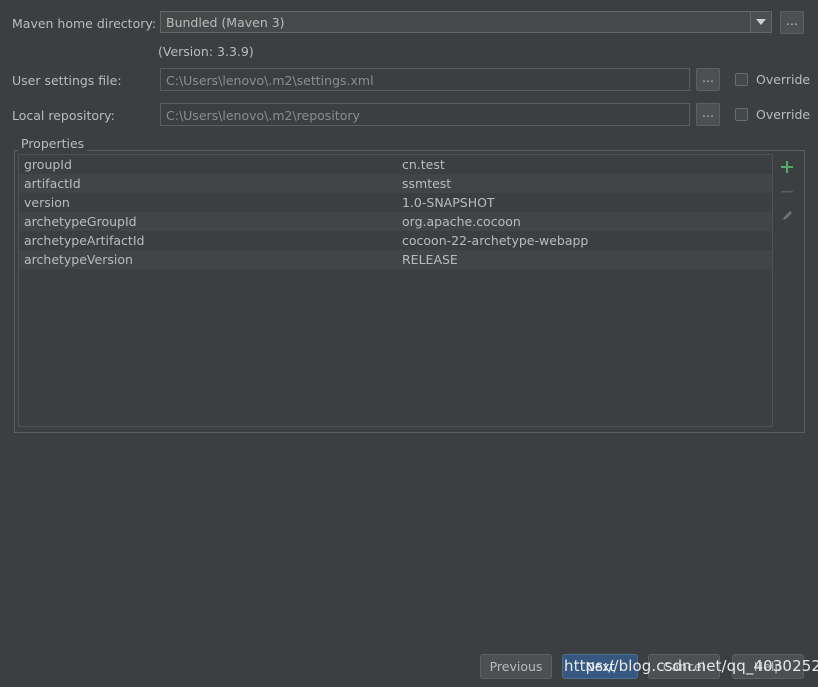 The width and height of the screenshot is (818, 687). Describe the element at coordinates (461, 221) in the screenshot. I see `property-value: org.apache.cocoon` at that location.